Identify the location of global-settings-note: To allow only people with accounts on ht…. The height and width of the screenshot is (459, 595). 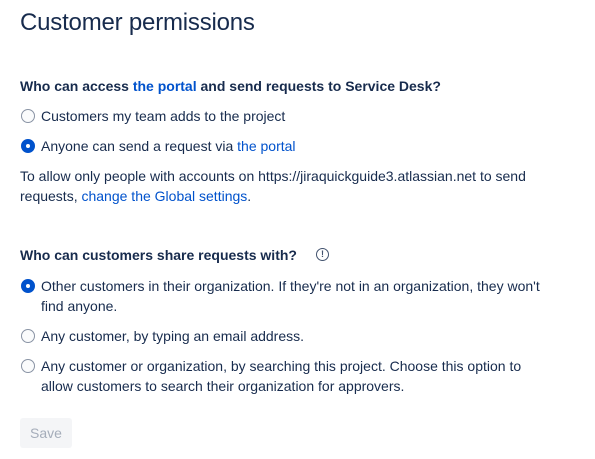
(300, 186).